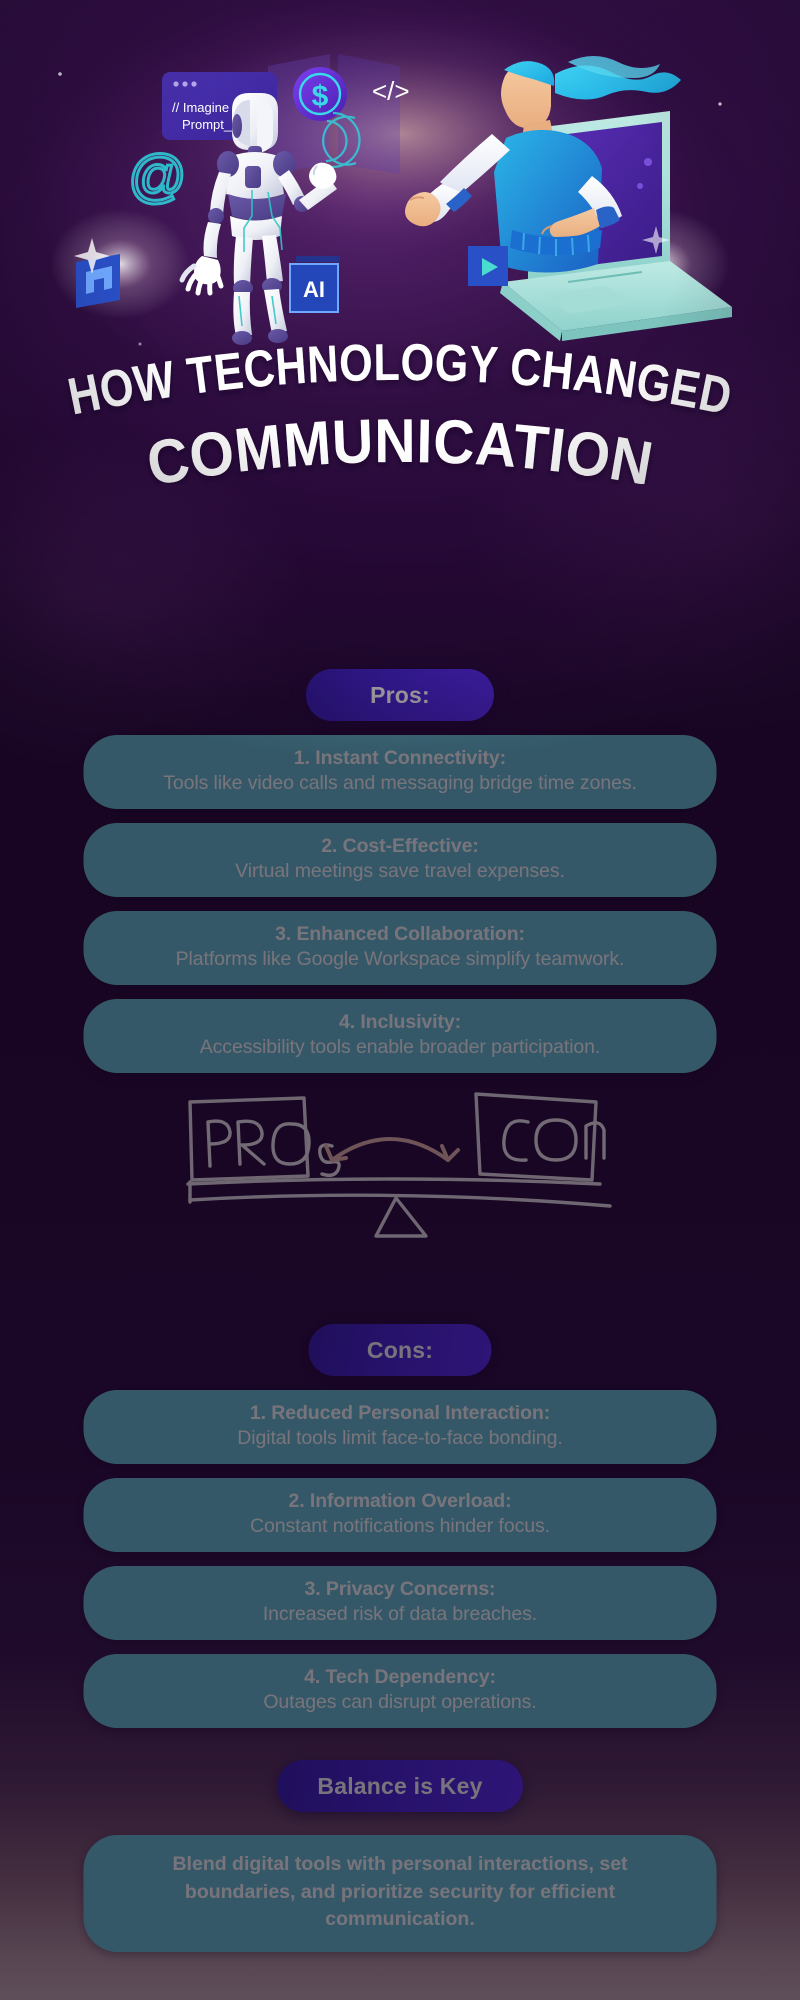 Image resolution: width=800 pixels, height=2000 pixels. I want to click on cons-badge: Cons:, so click(400, 1350).